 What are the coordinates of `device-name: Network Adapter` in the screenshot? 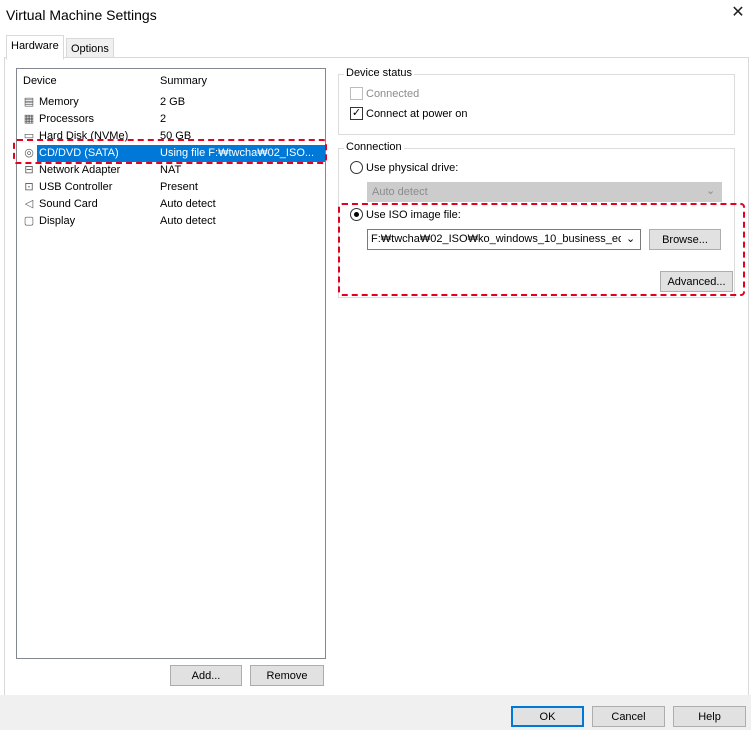 It's located at (80, 170).